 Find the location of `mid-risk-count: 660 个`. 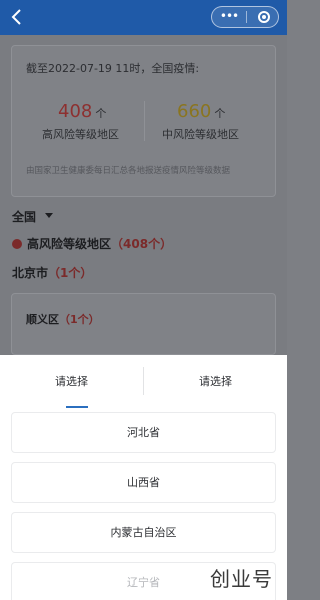

mid-risk-count: 660 个 is located at coordinates (201, 111).